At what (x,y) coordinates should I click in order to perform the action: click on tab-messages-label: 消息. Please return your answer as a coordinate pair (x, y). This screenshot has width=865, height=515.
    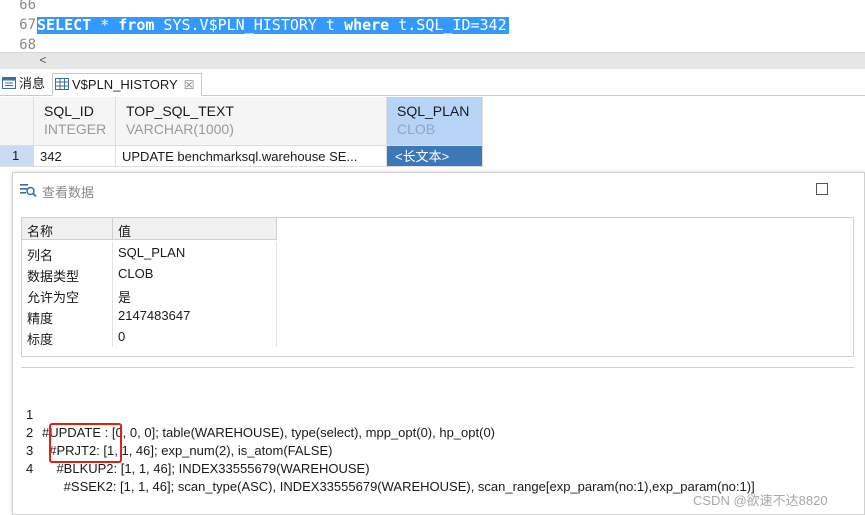
    Looking at the image, I should click on (32, 83).